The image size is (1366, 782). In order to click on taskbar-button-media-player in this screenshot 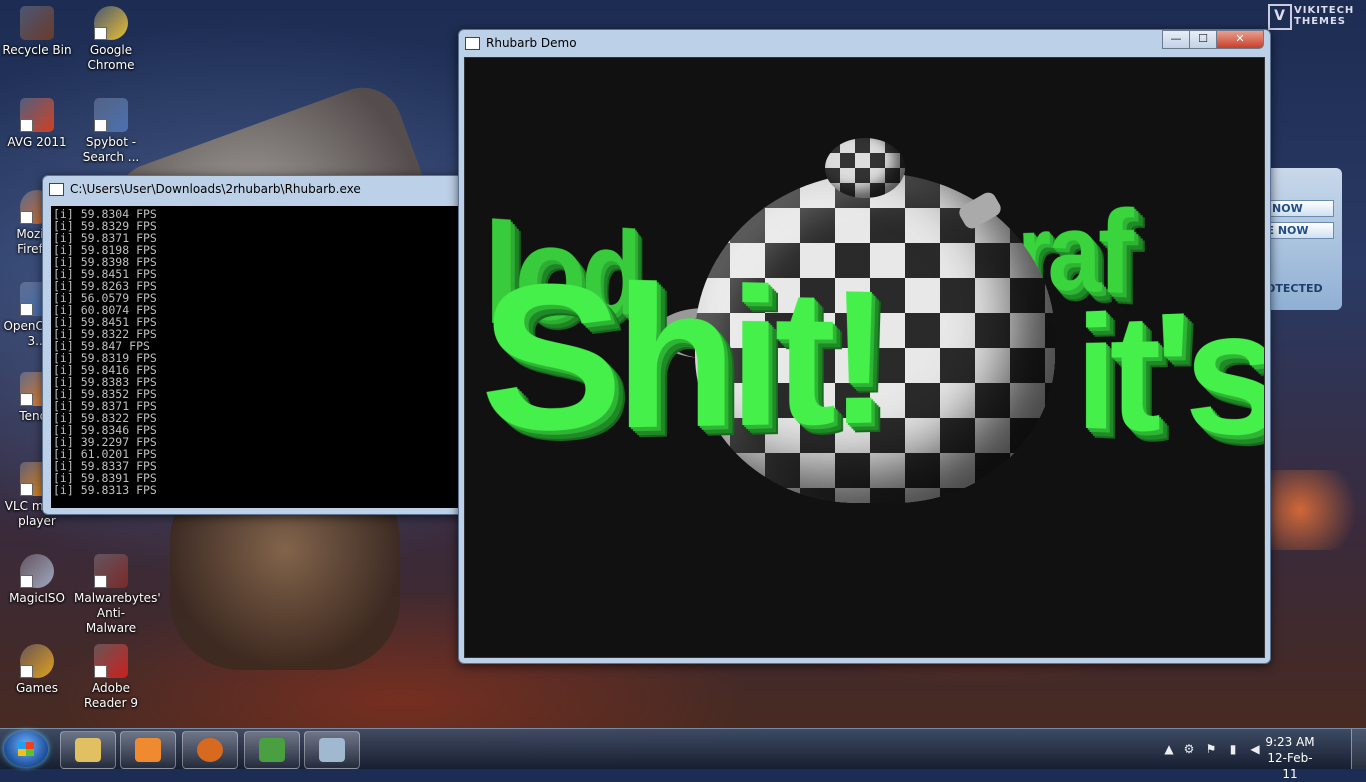, I will do `click(148, 750)`.